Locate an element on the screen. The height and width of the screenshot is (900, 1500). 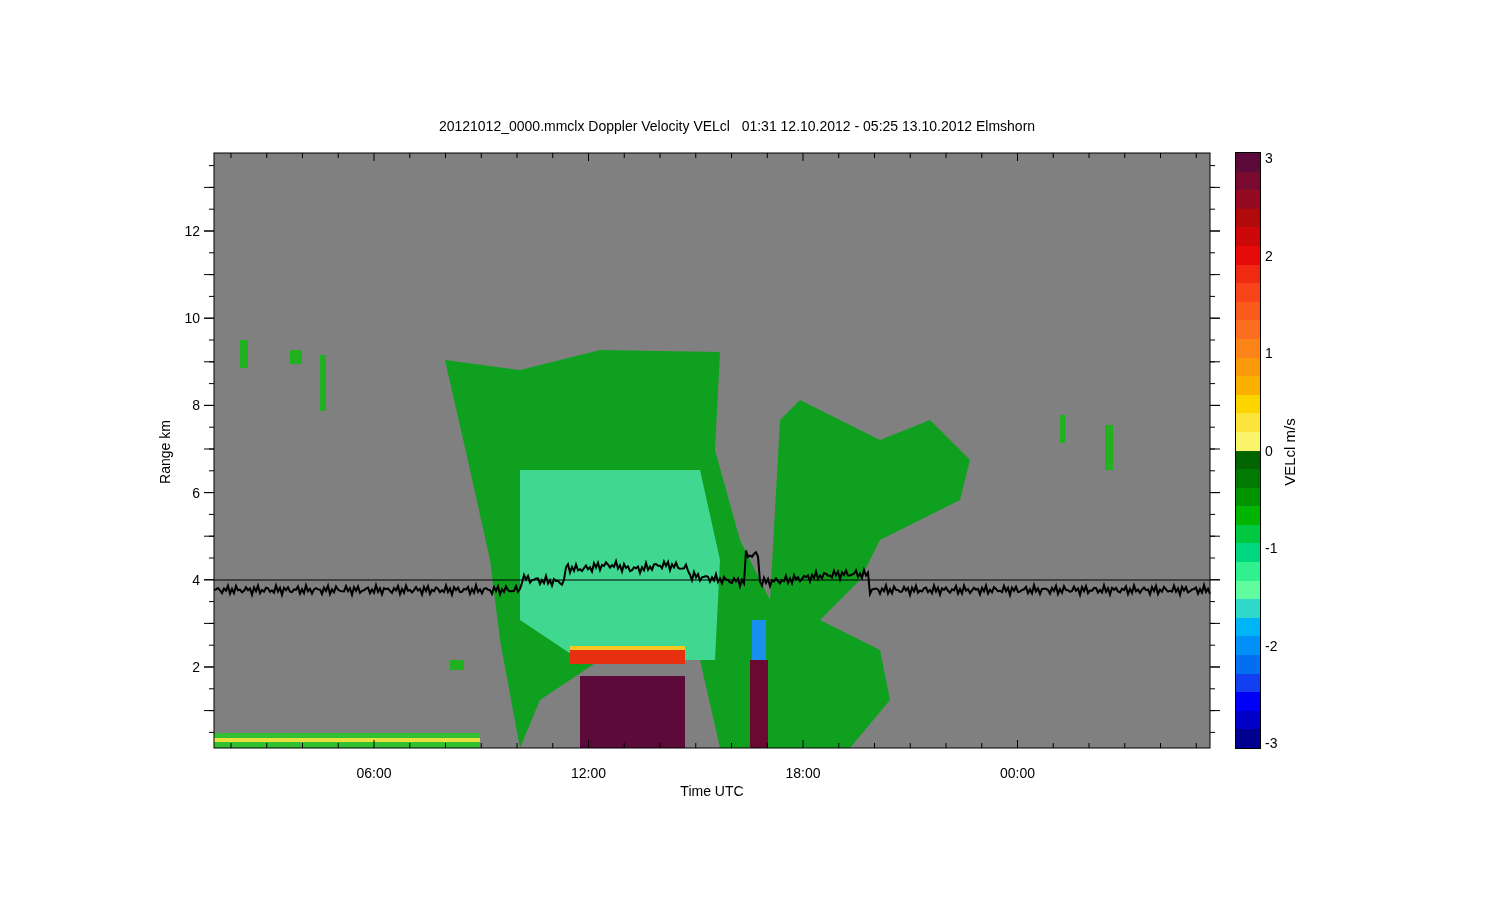
x-axis-label: Time UTC is located at coordinates (712, 791).